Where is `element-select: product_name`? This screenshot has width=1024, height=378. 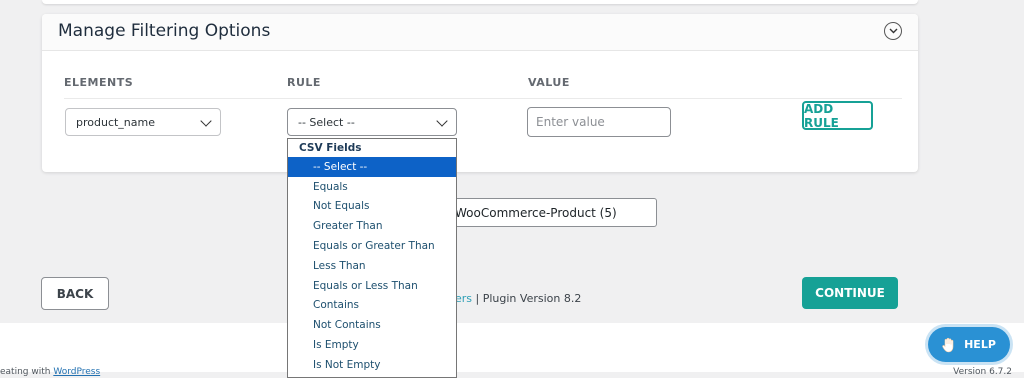
element-select: product_name is located at coordinates (143, 122).